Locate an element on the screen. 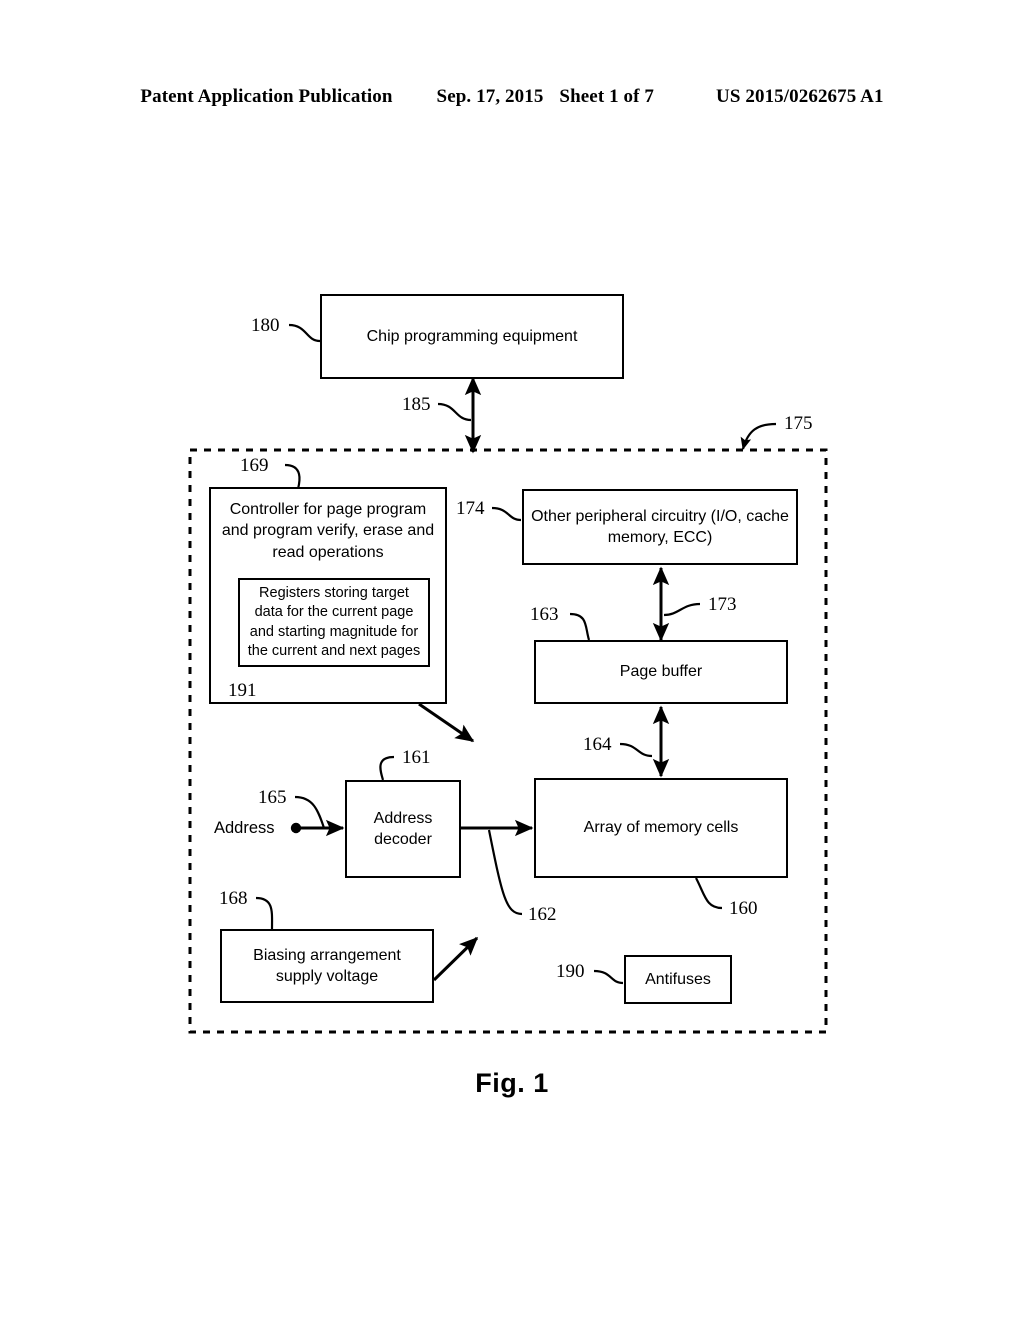 Image resolution: width=1024 pixels, height=1320 pixels. connector-controller-decoder is located at coordinates (446, 722).